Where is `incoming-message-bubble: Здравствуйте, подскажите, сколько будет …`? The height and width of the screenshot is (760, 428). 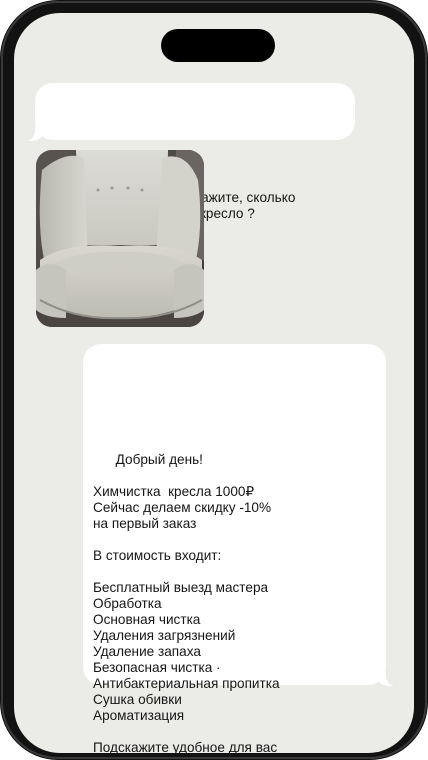
incoming-message-bubble: Здравствуйте, подскажите, сколько будет … is located at coordinates (188, 152).